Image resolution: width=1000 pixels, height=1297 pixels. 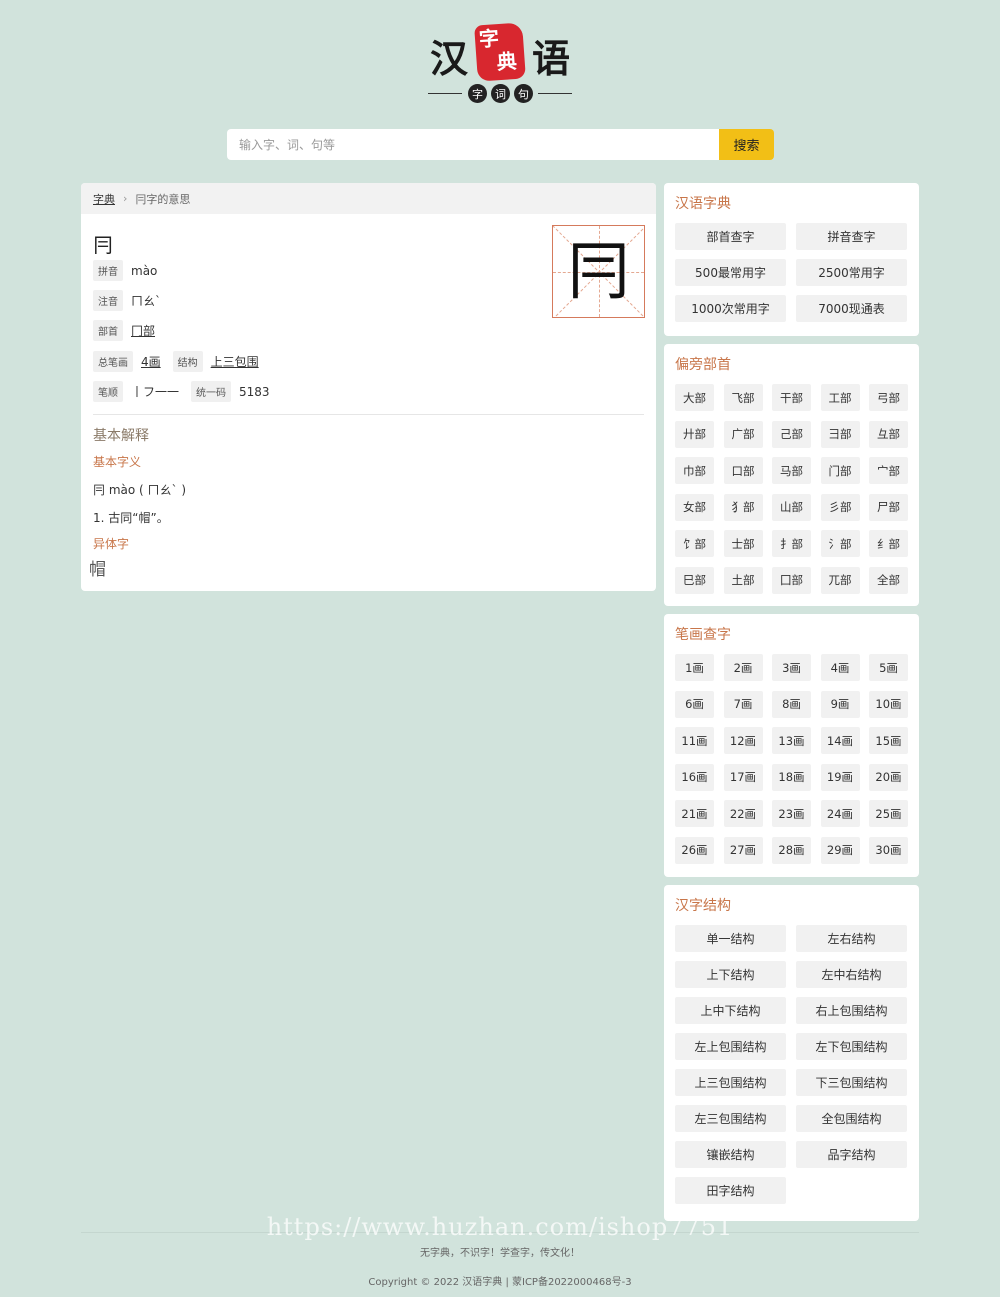 What do you see at coordinates (104, 199) in the screenshot?
I see `breadcrumb-home-link: 字典` at bounding box center [104, 199].